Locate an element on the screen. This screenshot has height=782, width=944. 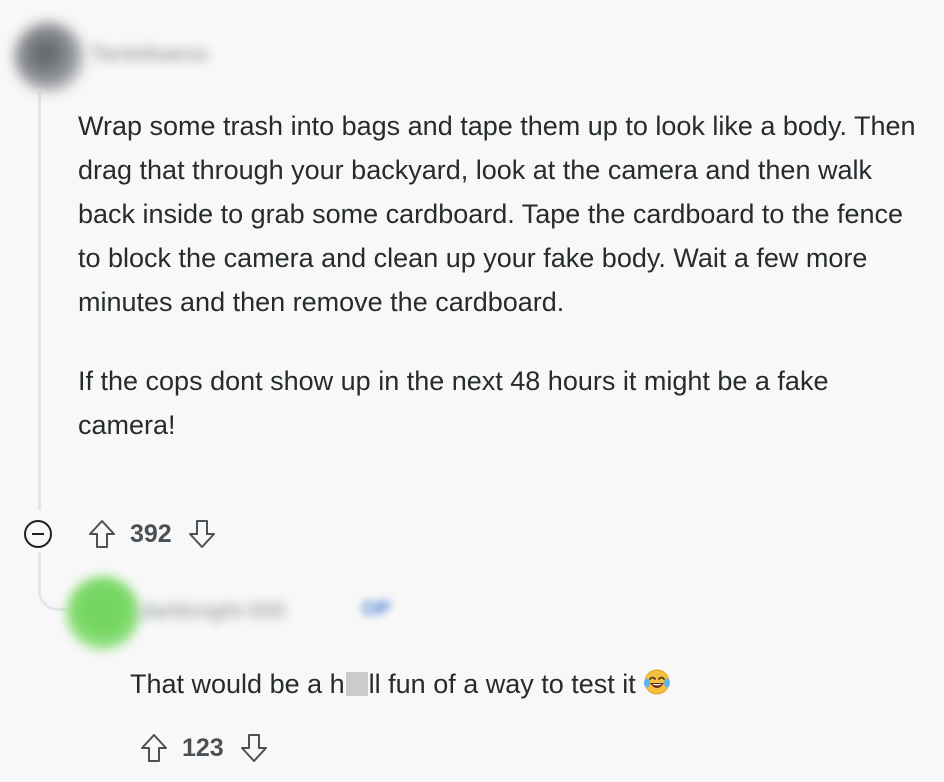
redaction-box is located at coordinates (356, 684).